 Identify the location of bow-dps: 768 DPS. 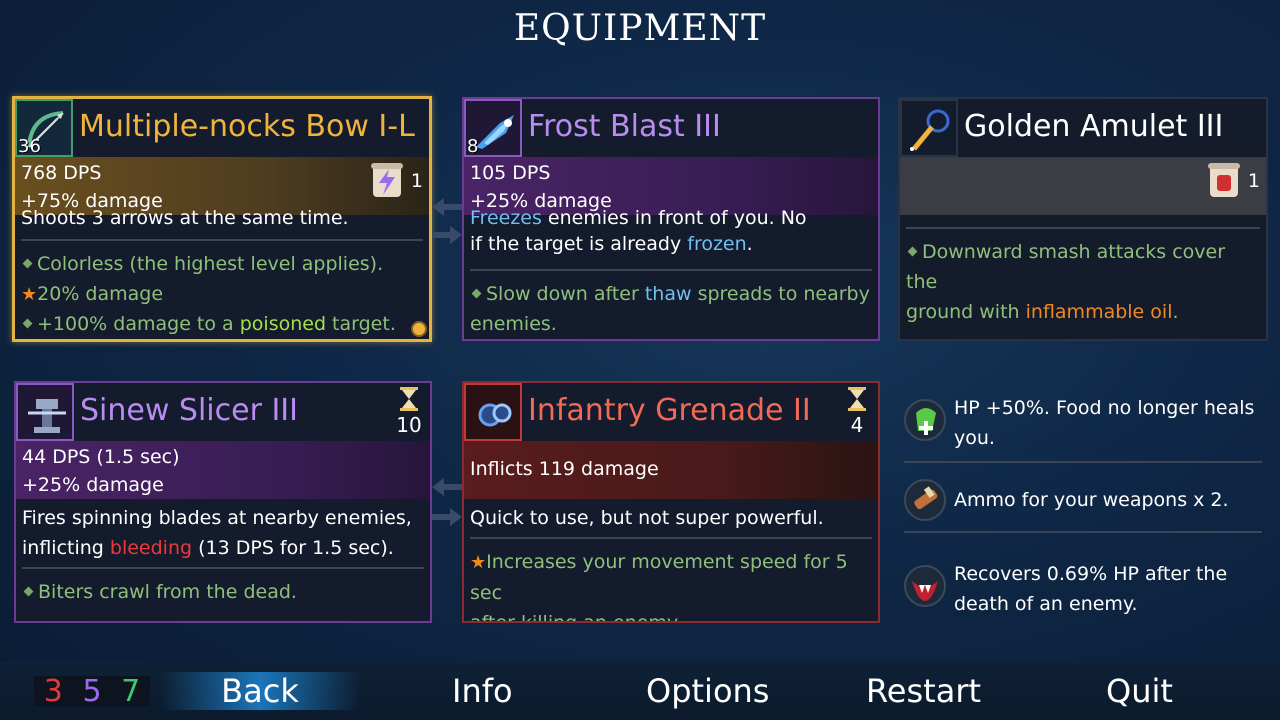
(61, 173).